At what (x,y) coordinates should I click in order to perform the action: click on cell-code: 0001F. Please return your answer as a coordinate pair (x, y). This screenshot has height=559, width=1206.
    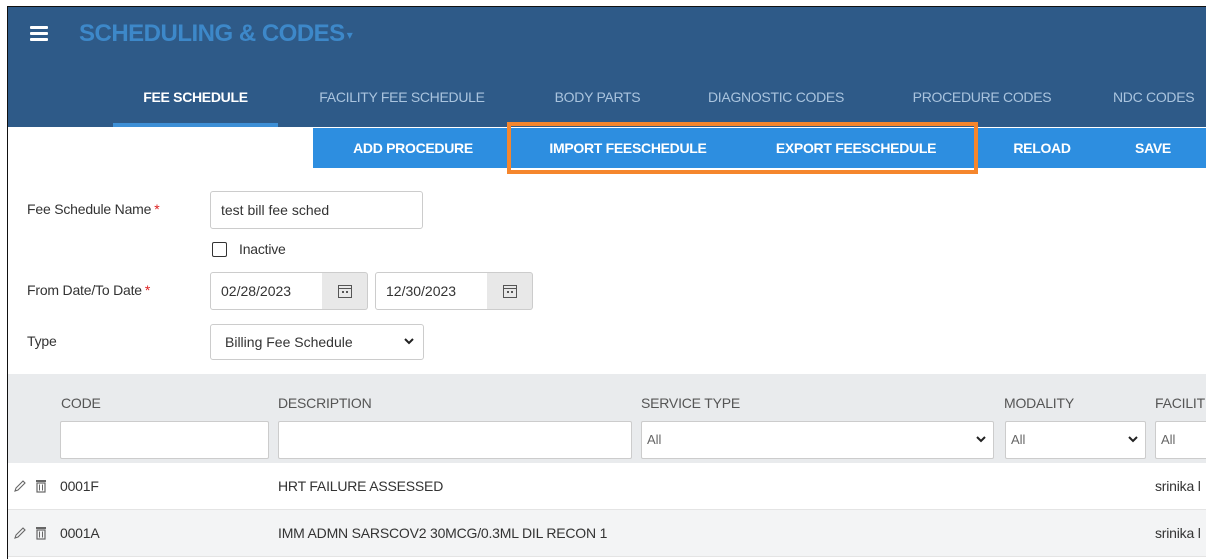
    Looking at the image, I should click on (79, 486).